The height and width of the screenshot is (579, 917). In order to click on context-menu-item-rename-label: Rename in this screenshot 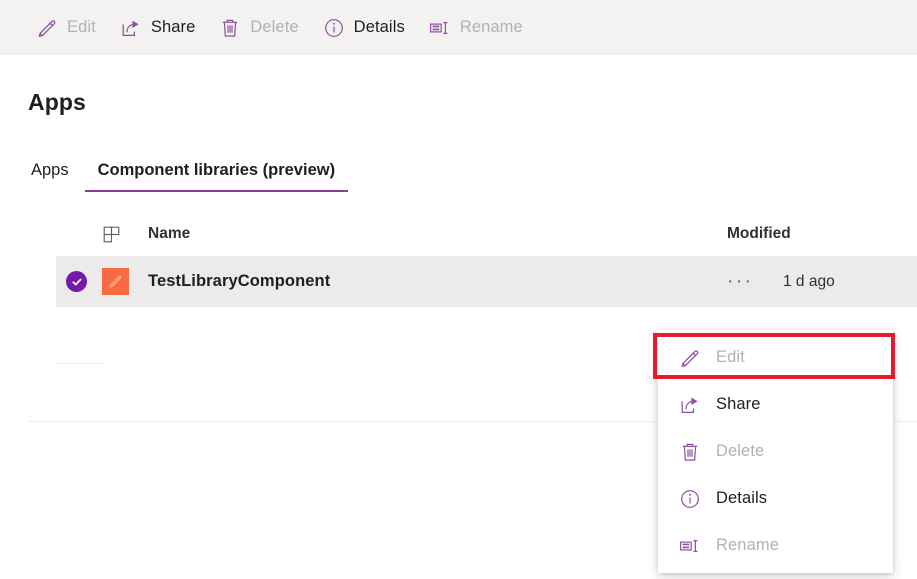, I will do `click(747, 545)`.